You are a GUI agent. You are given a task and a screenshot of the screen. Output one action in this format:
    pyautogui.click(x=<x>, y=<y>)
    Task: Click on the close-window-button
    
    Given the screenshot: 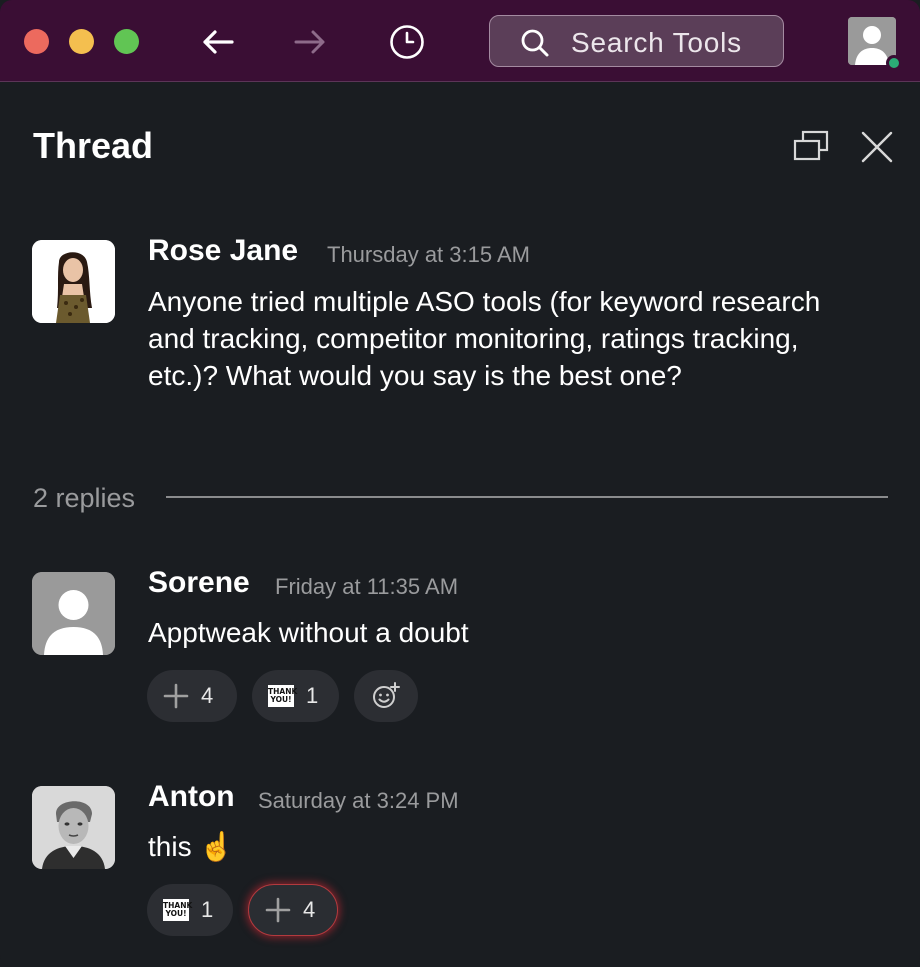 What is the action you would take?
    pyautogui.click(x=36, y=41)
    